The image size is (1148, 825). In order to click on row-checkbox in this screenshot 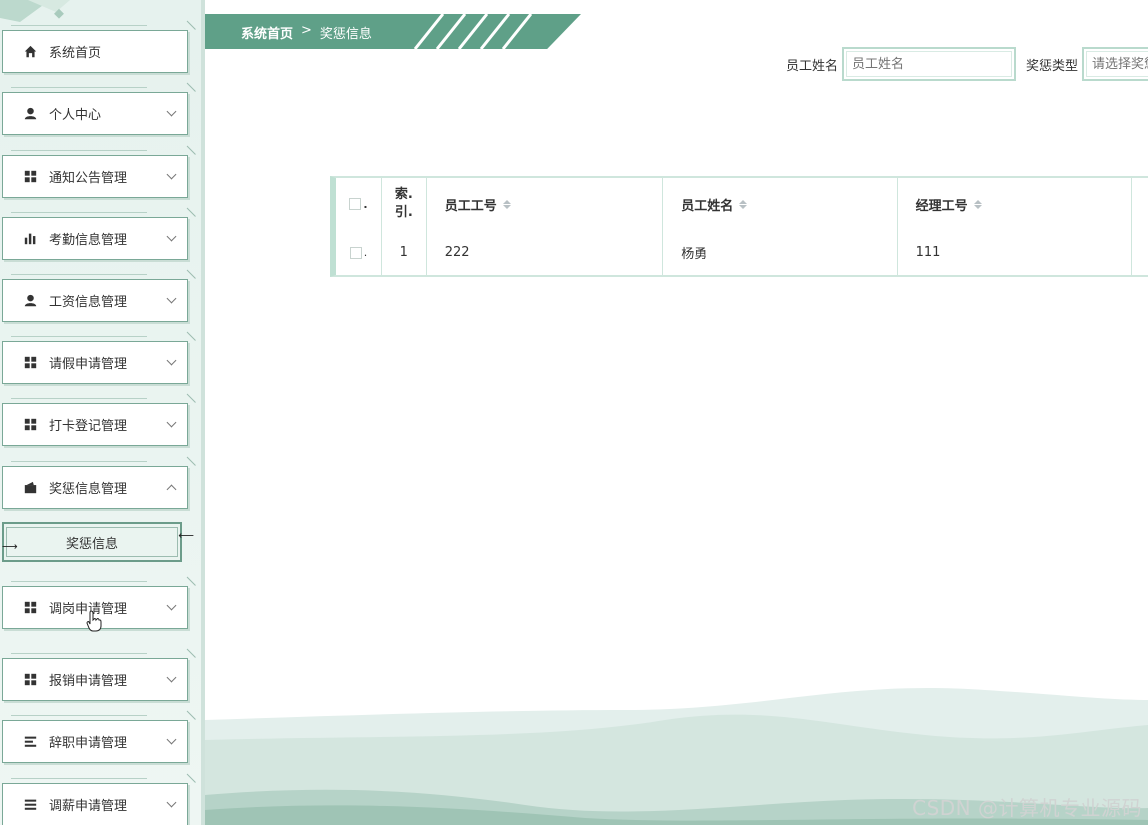, I will do `click(355, 252)`.